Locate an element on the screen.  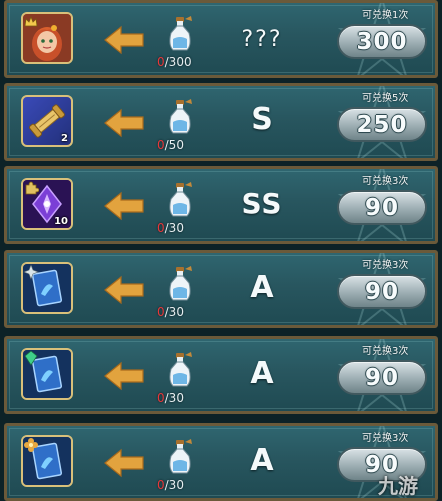
exchange-cost-button: 250 is located at coordinates (382, 124).